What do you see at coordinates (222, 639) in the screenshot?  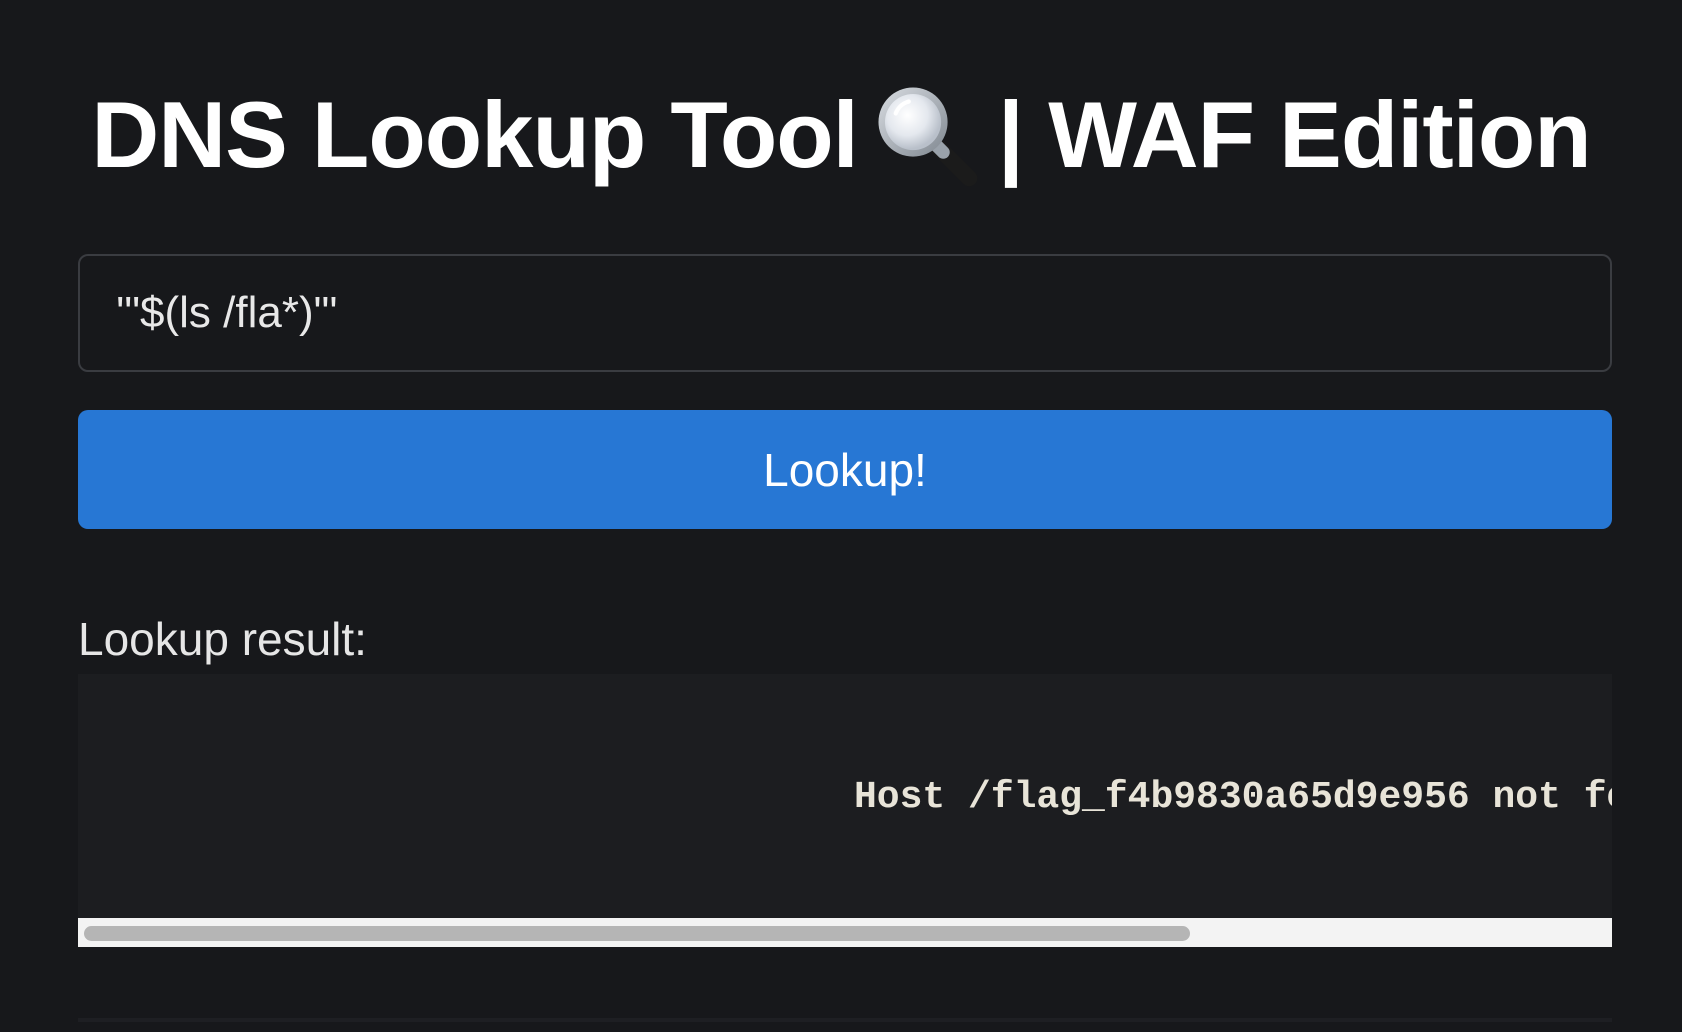 I see `lookup-result-label: Lookup result:` at bounding box center [222, 639].